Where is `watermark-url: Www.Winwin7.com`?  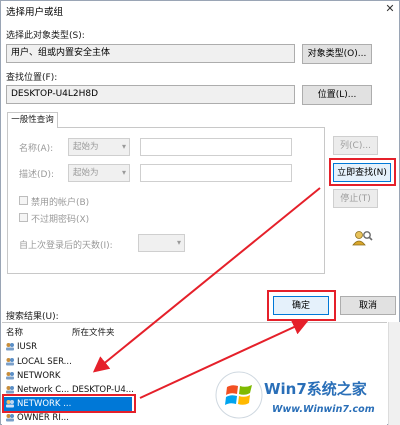
watermark-url: Www.Winwin7.com is located at coordinates (323, 409).